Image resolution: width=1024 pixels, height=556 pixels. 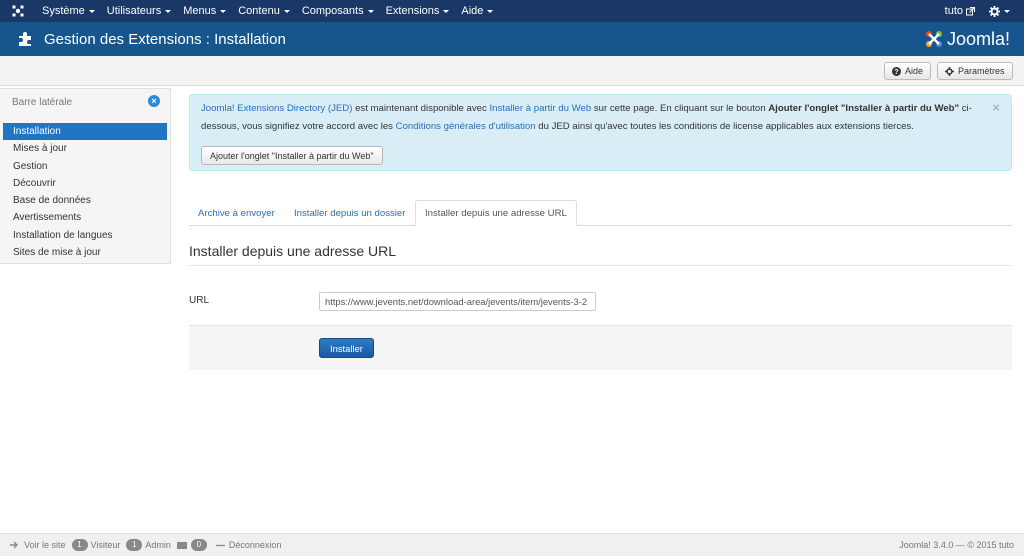 I want to click on menu-label: Composants, so click(x=332, y=11).